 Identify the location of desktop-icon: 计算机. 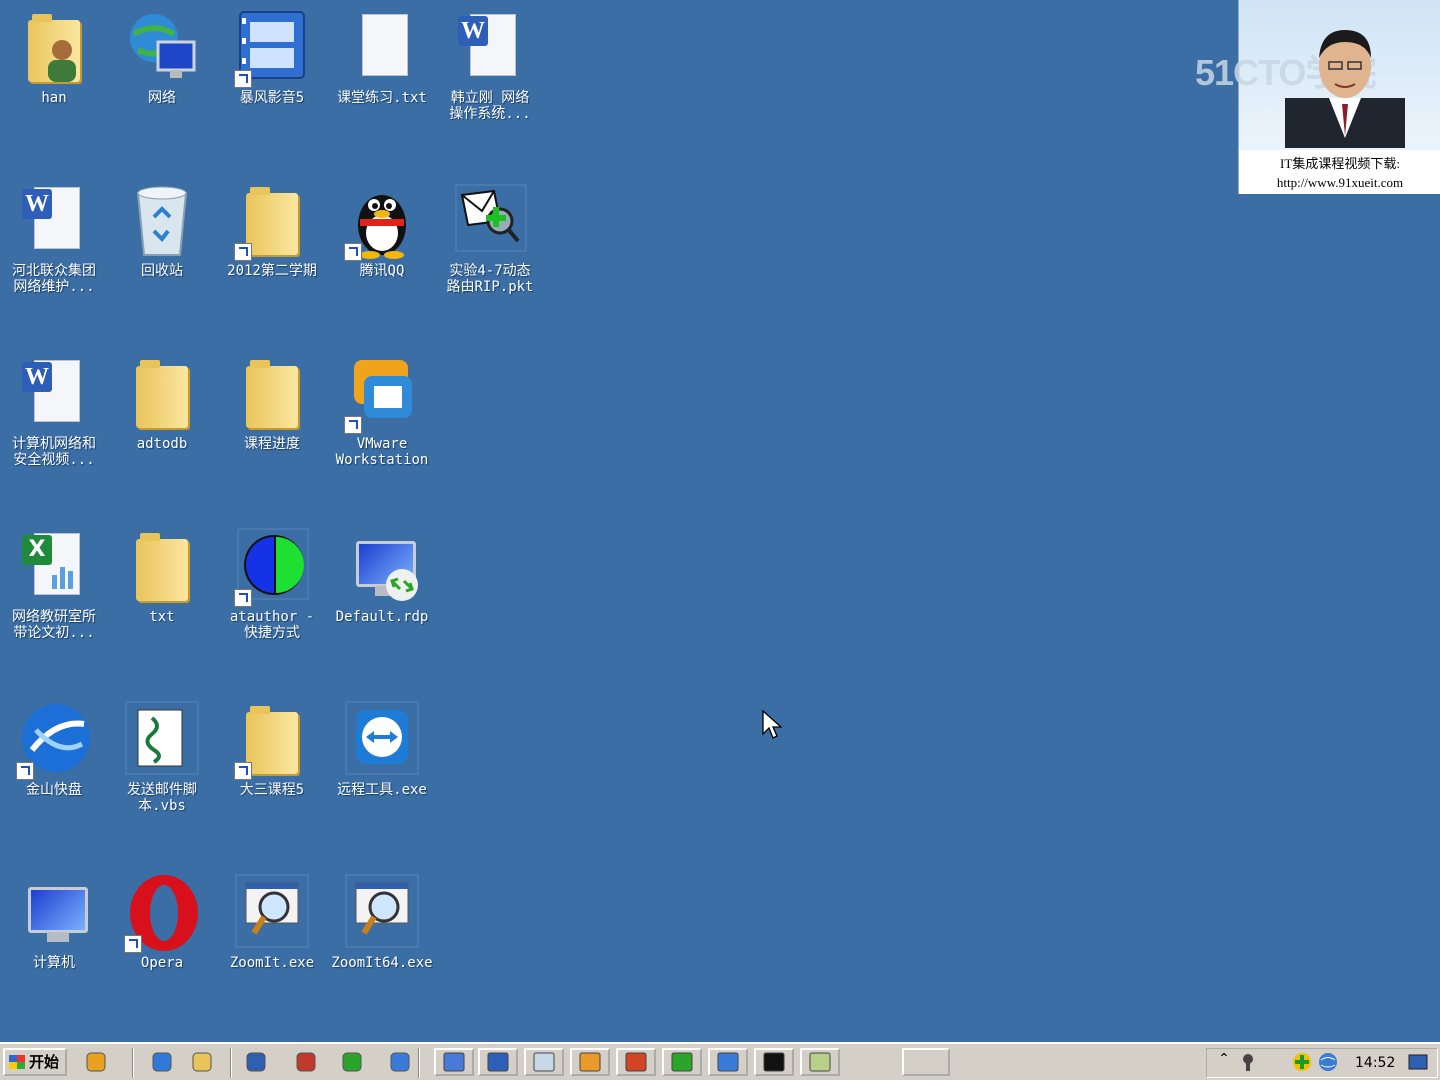
(54, 918).